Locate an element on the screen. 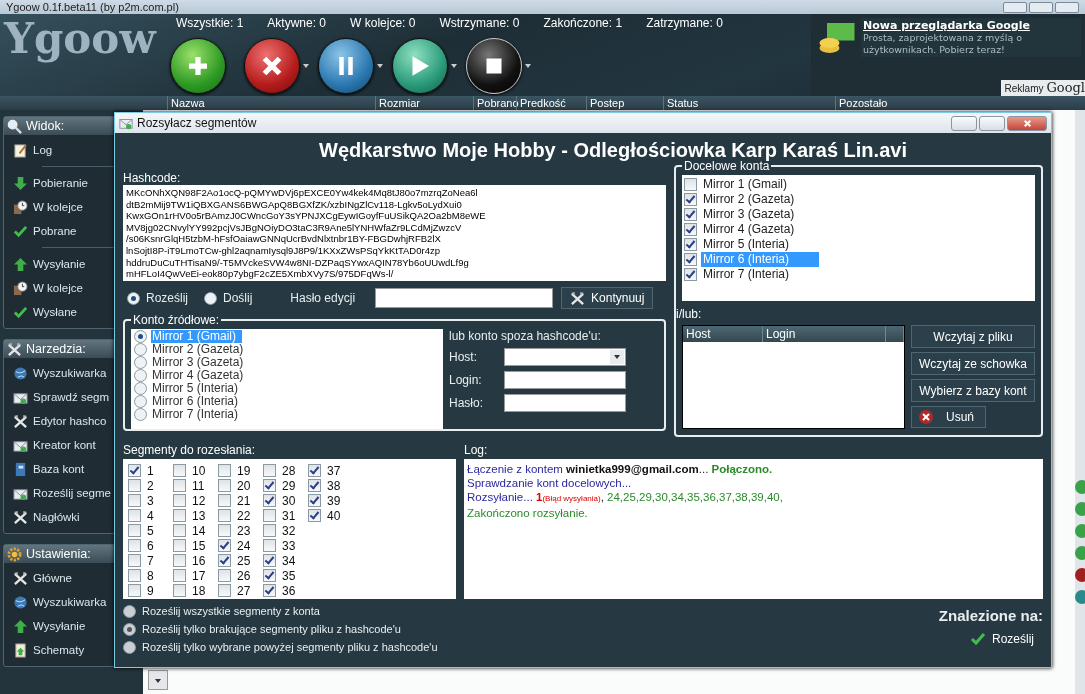 This screenshot has width=1085, height=694. host-dropdown is located at coordinates (565, 357).